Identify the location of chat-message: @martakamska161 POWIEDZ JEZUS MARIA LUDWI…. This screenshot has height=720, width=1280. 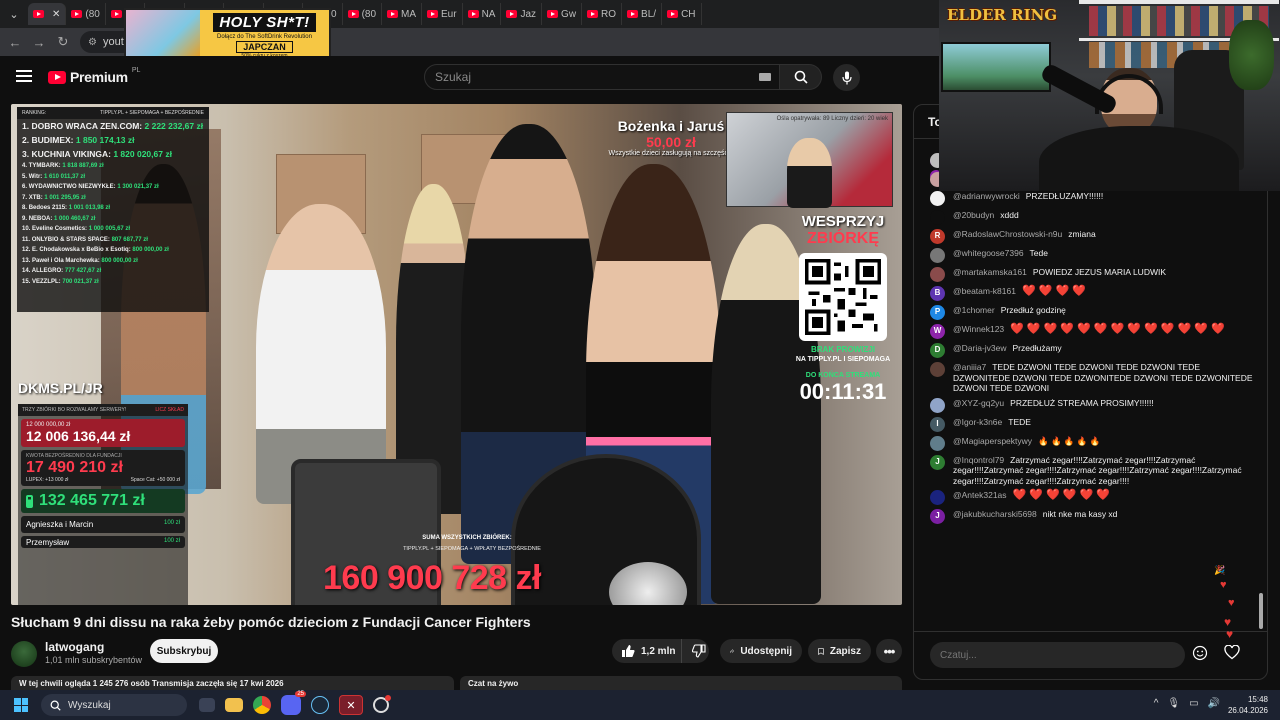
(1084, 274).